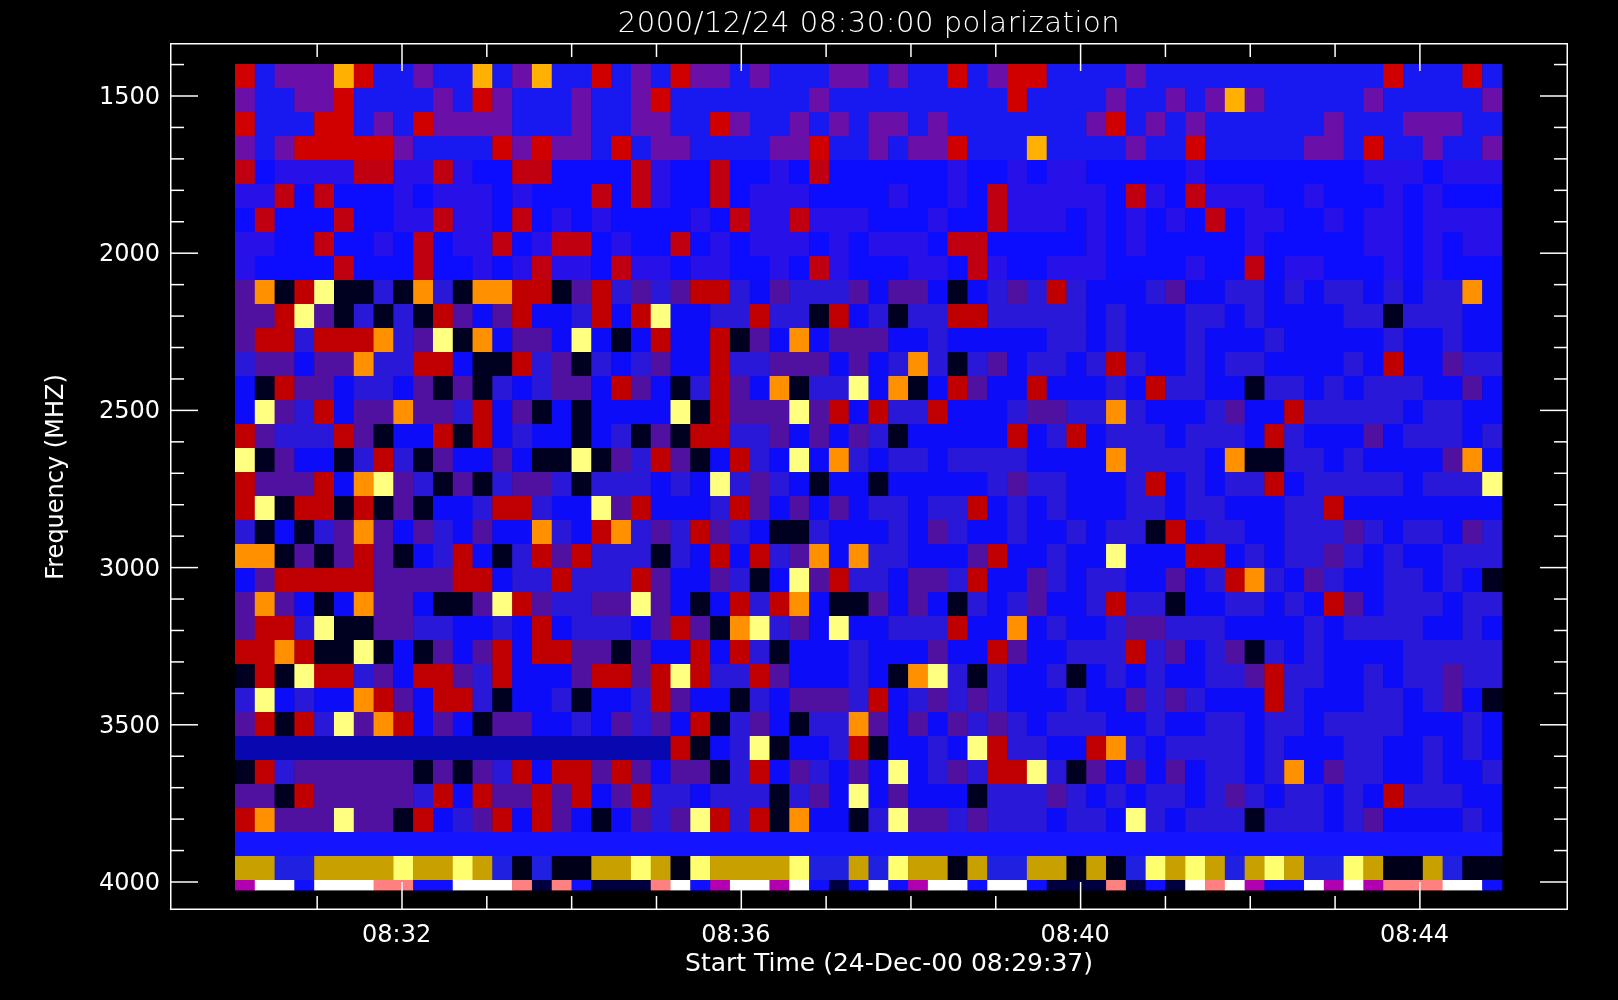 The image size is (1618, 1000). I want to click on y-tick-label: 2500, so click(129, 410).